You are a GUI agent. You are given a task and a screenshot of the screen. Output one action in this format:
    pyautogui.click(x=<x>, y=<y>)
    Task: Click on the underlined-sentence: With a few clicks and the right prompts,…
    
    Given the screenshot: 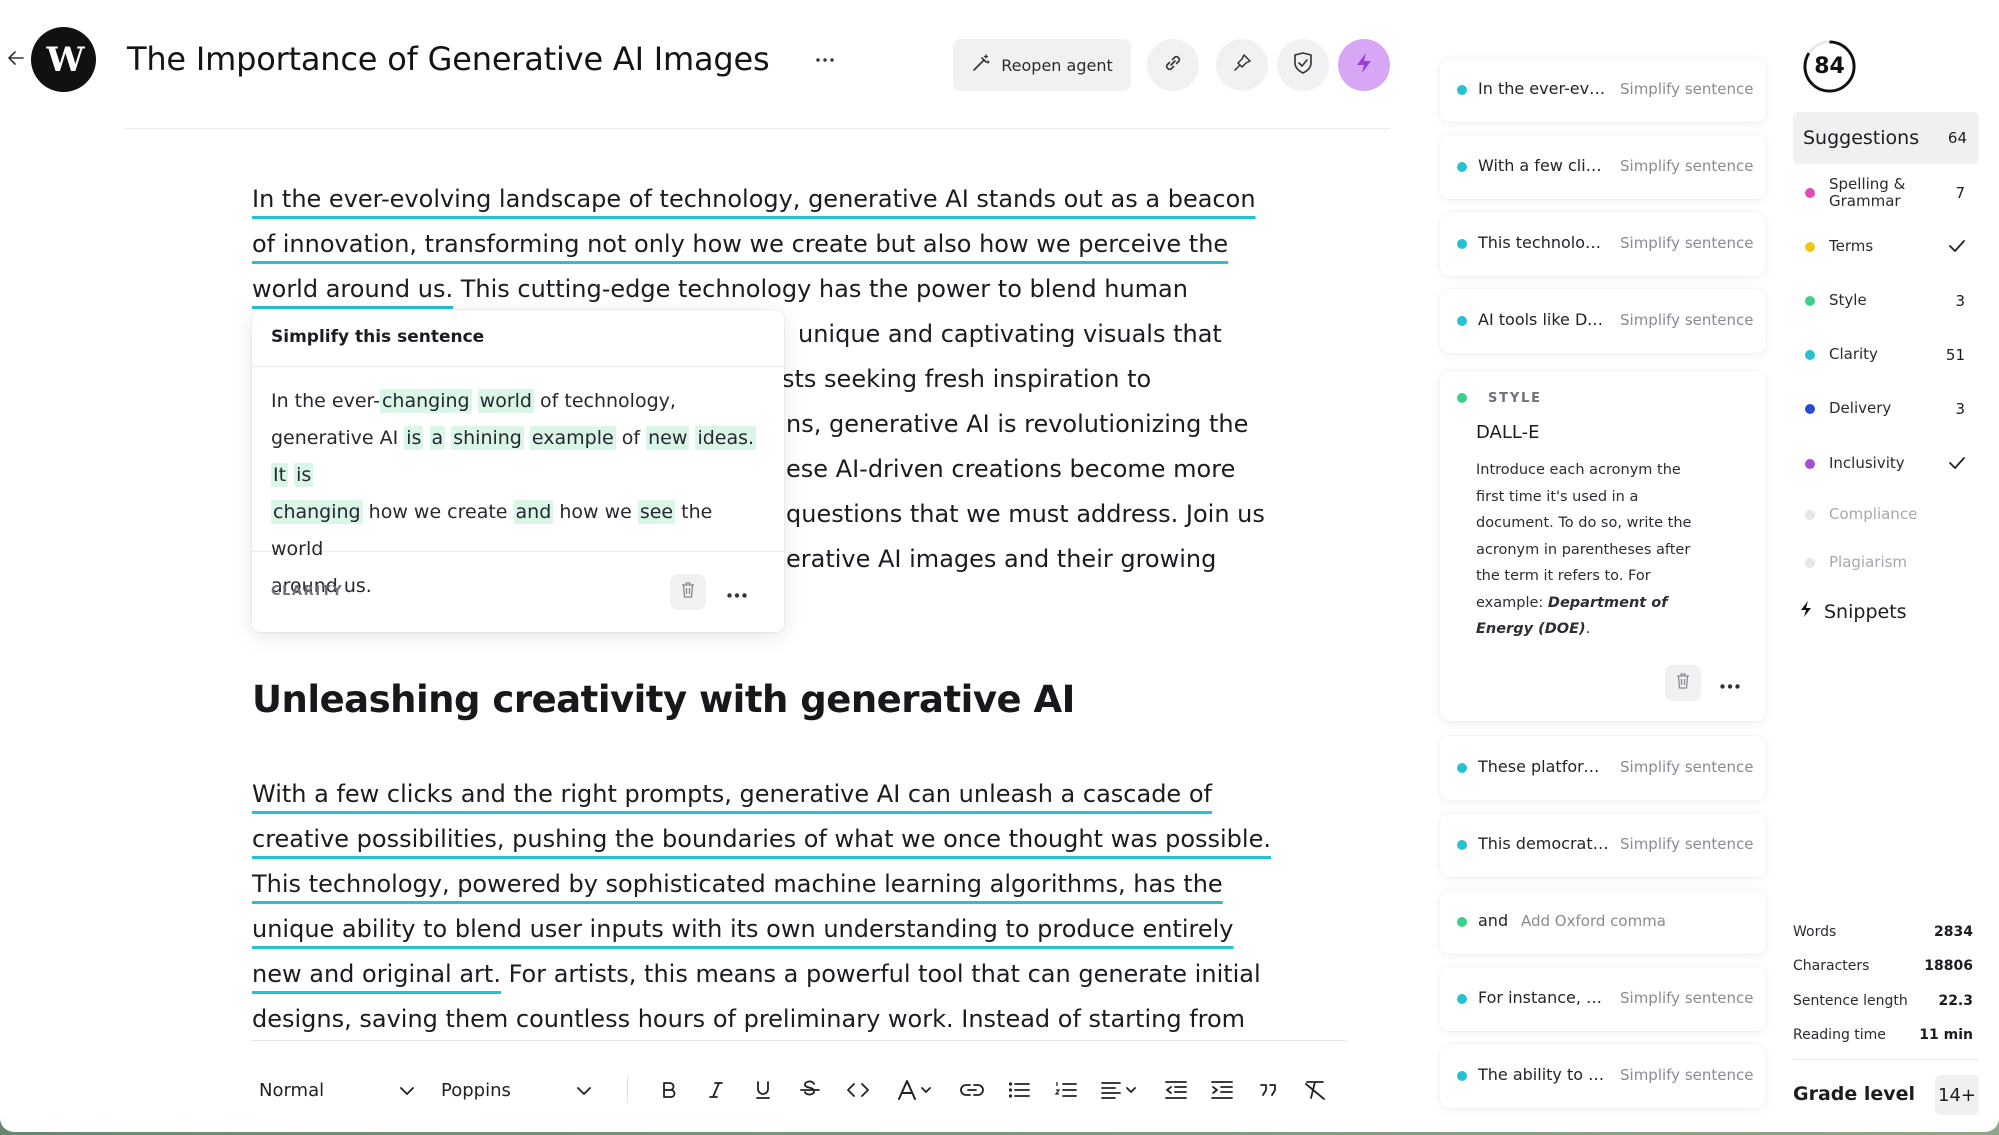 What is the action you would take?
    pyautogui.click(x=732, y=794)
    